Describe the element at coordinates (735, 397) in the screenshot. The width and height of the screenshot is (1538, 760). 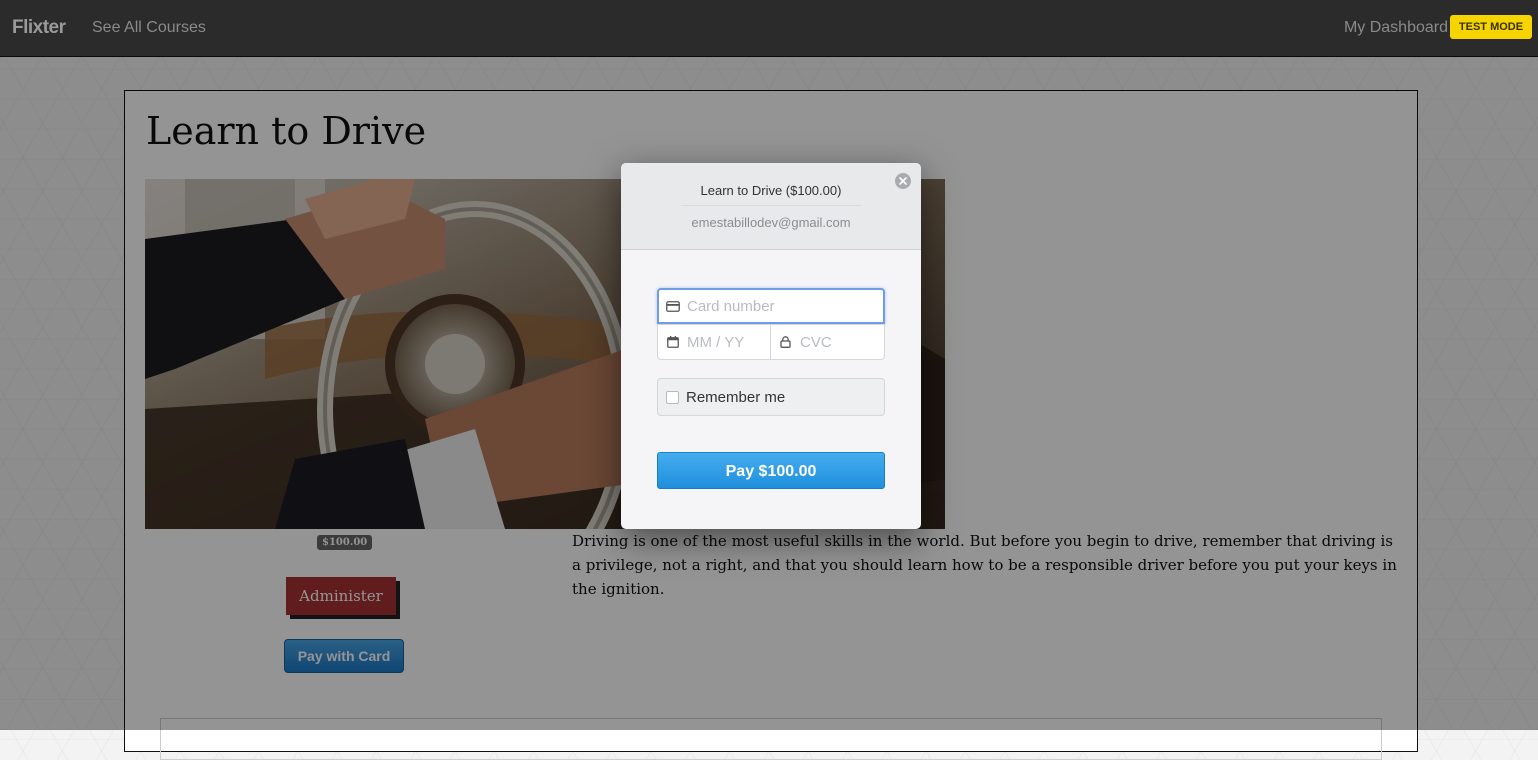
I see `remember-me-label: Remember me` at that location.